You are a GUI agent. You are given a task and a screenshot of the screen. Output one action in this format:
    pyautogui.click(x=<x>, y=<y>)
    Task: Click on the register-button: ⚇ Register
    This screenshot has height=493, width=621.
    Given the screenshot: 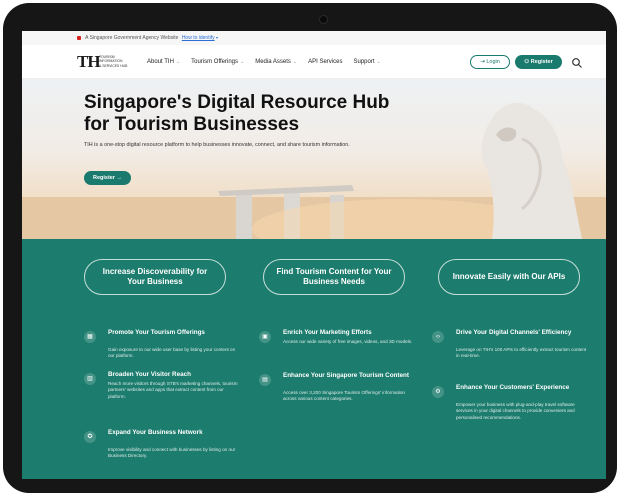 What is the action you would take?
    pyautogui.click(x=538, y=62)
    